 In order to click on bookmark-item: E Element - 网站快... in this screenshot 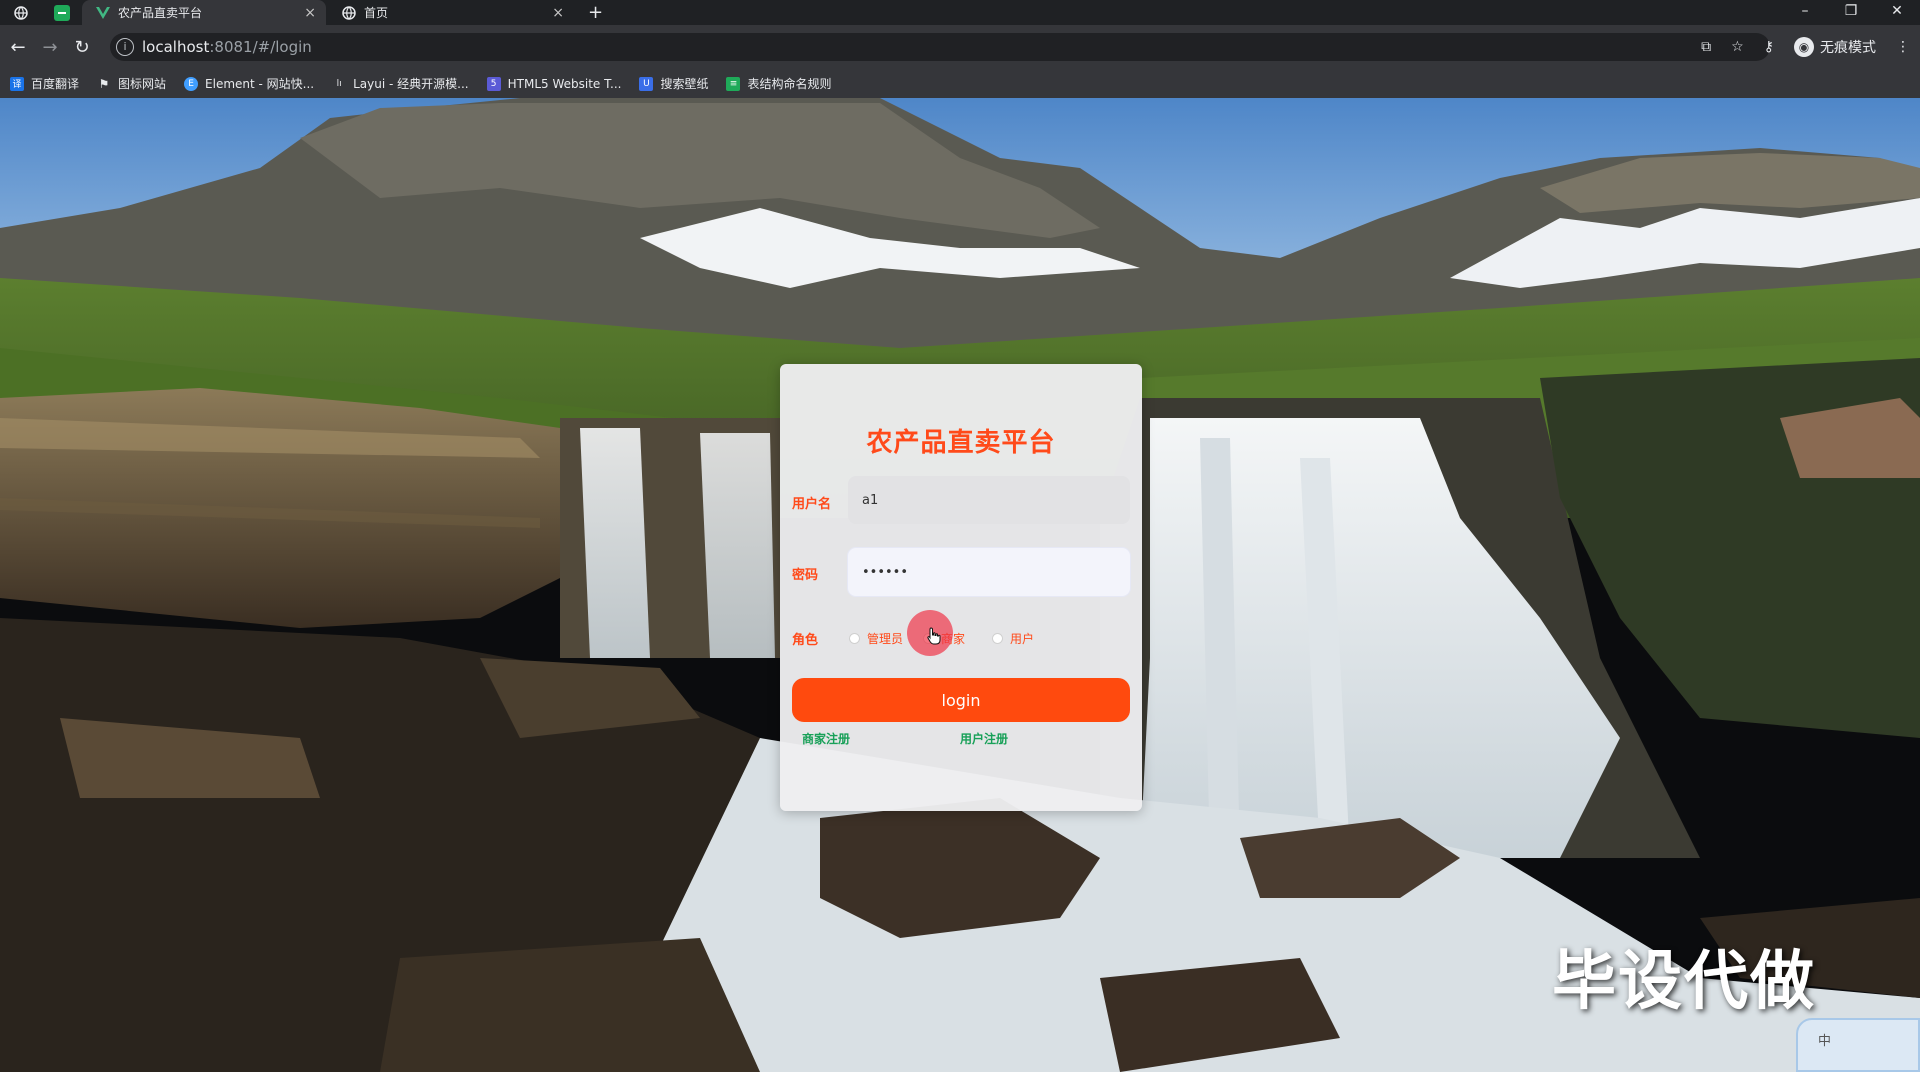, I will do `click(249, 83)`.